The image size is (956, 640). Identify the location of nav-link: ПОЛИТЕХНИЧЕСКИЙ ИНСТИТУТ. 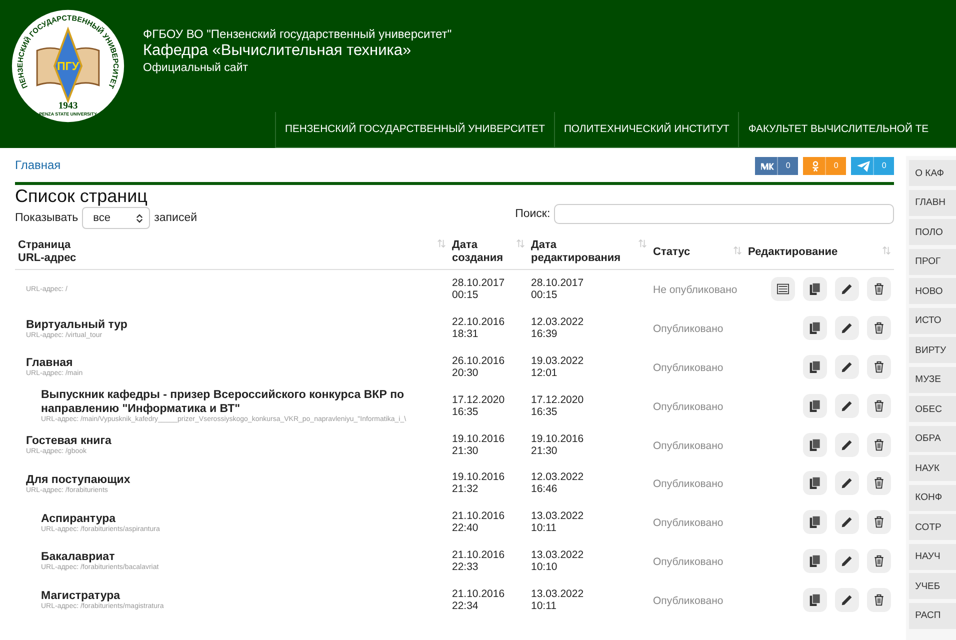
(646, 129).